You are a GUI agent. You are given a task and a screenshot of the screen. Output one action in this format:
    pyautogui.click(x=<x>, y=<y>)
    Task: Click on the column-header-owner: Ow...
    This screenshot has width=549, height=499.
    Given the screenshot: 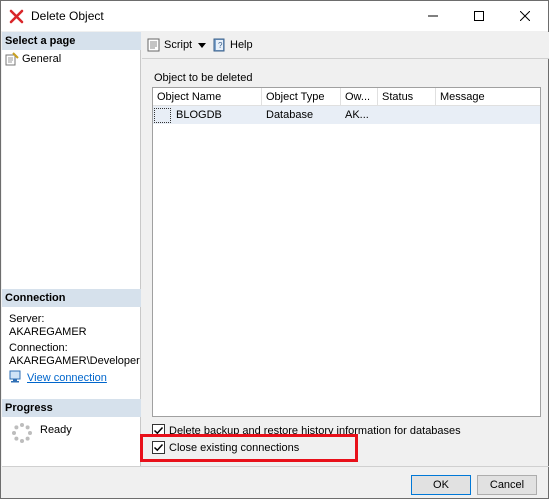 What is the action you would take?
    pyautogui.click(x=359, y=97)
    